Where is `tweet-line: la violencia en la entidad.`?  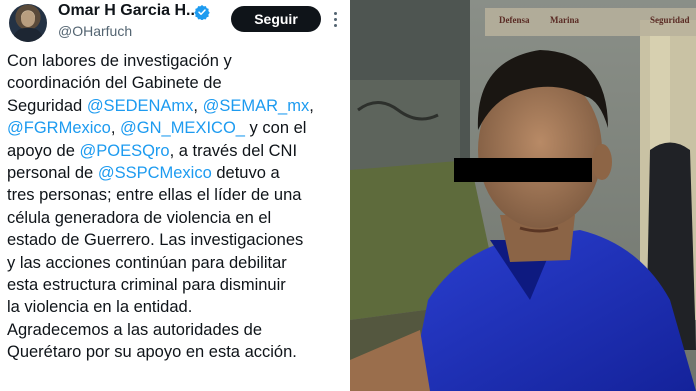 tweet-line: la violencia en la entidad. is located at coordinates (176, 307).